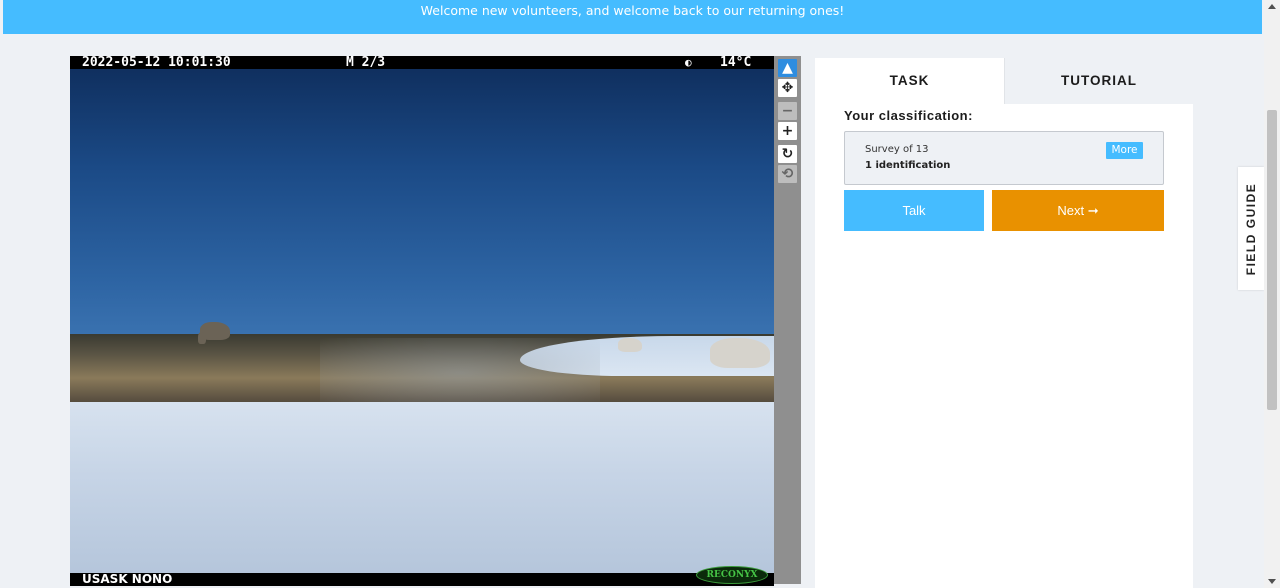 This screenshot has width=1280, height=588. What do you see at coordinates (909, 81) in the screenshot?
I see `tab-task: TASK` at bounding box center [909, 81].